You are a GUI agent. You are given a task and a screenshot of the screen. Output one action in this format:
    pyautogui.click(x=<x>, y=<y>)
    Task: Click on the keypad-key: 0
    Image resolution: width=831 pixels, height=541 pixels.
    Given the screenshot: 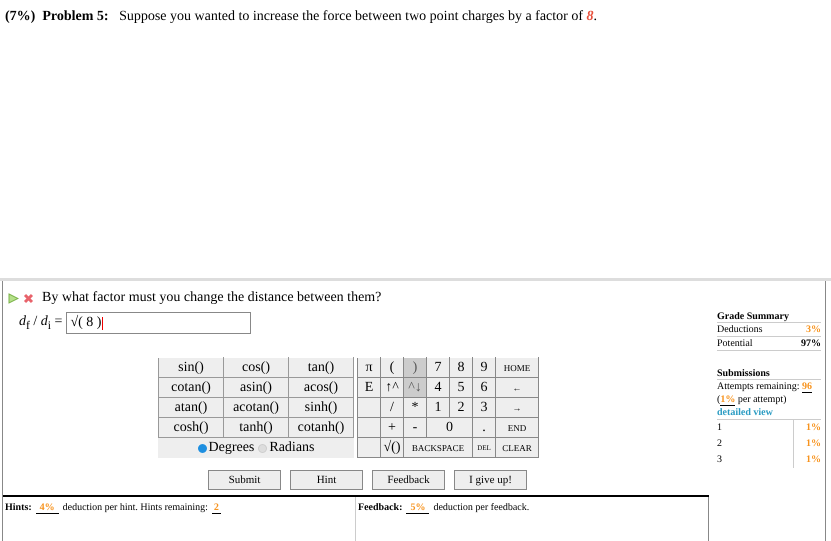 What is the action you would take?
    pyautogui.click(x=449, y=428)
    